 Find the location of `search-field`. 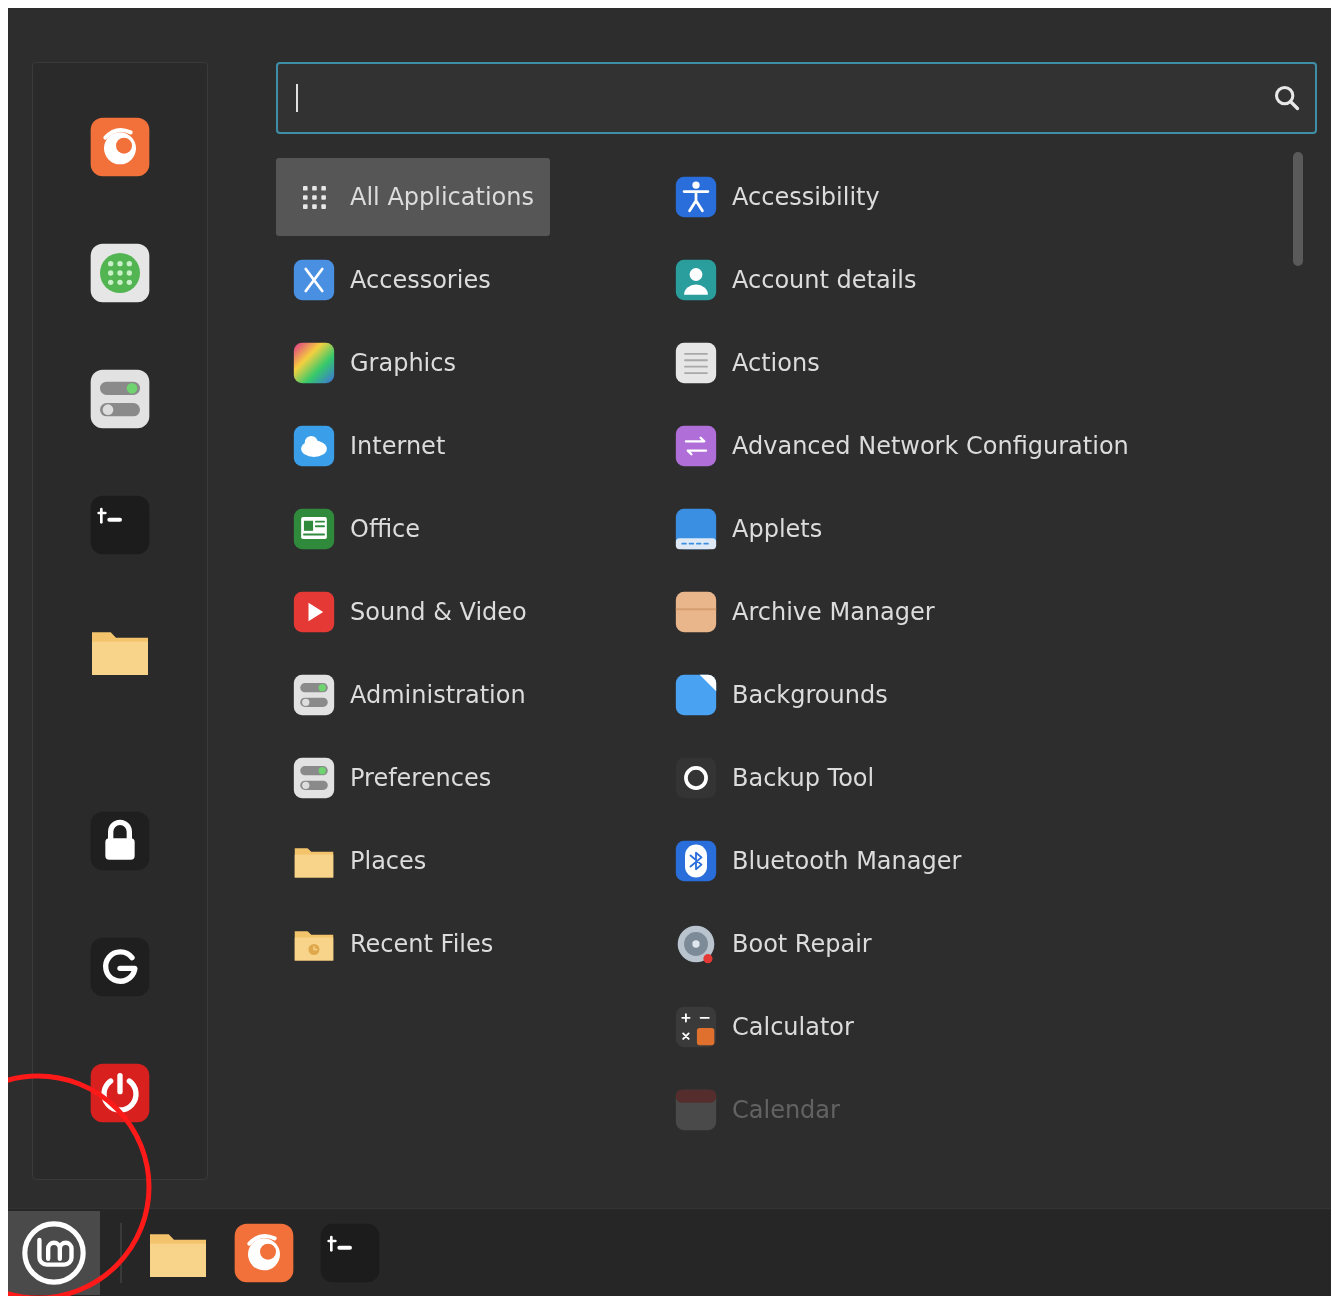

search-field is located at coordinates (796, 98).